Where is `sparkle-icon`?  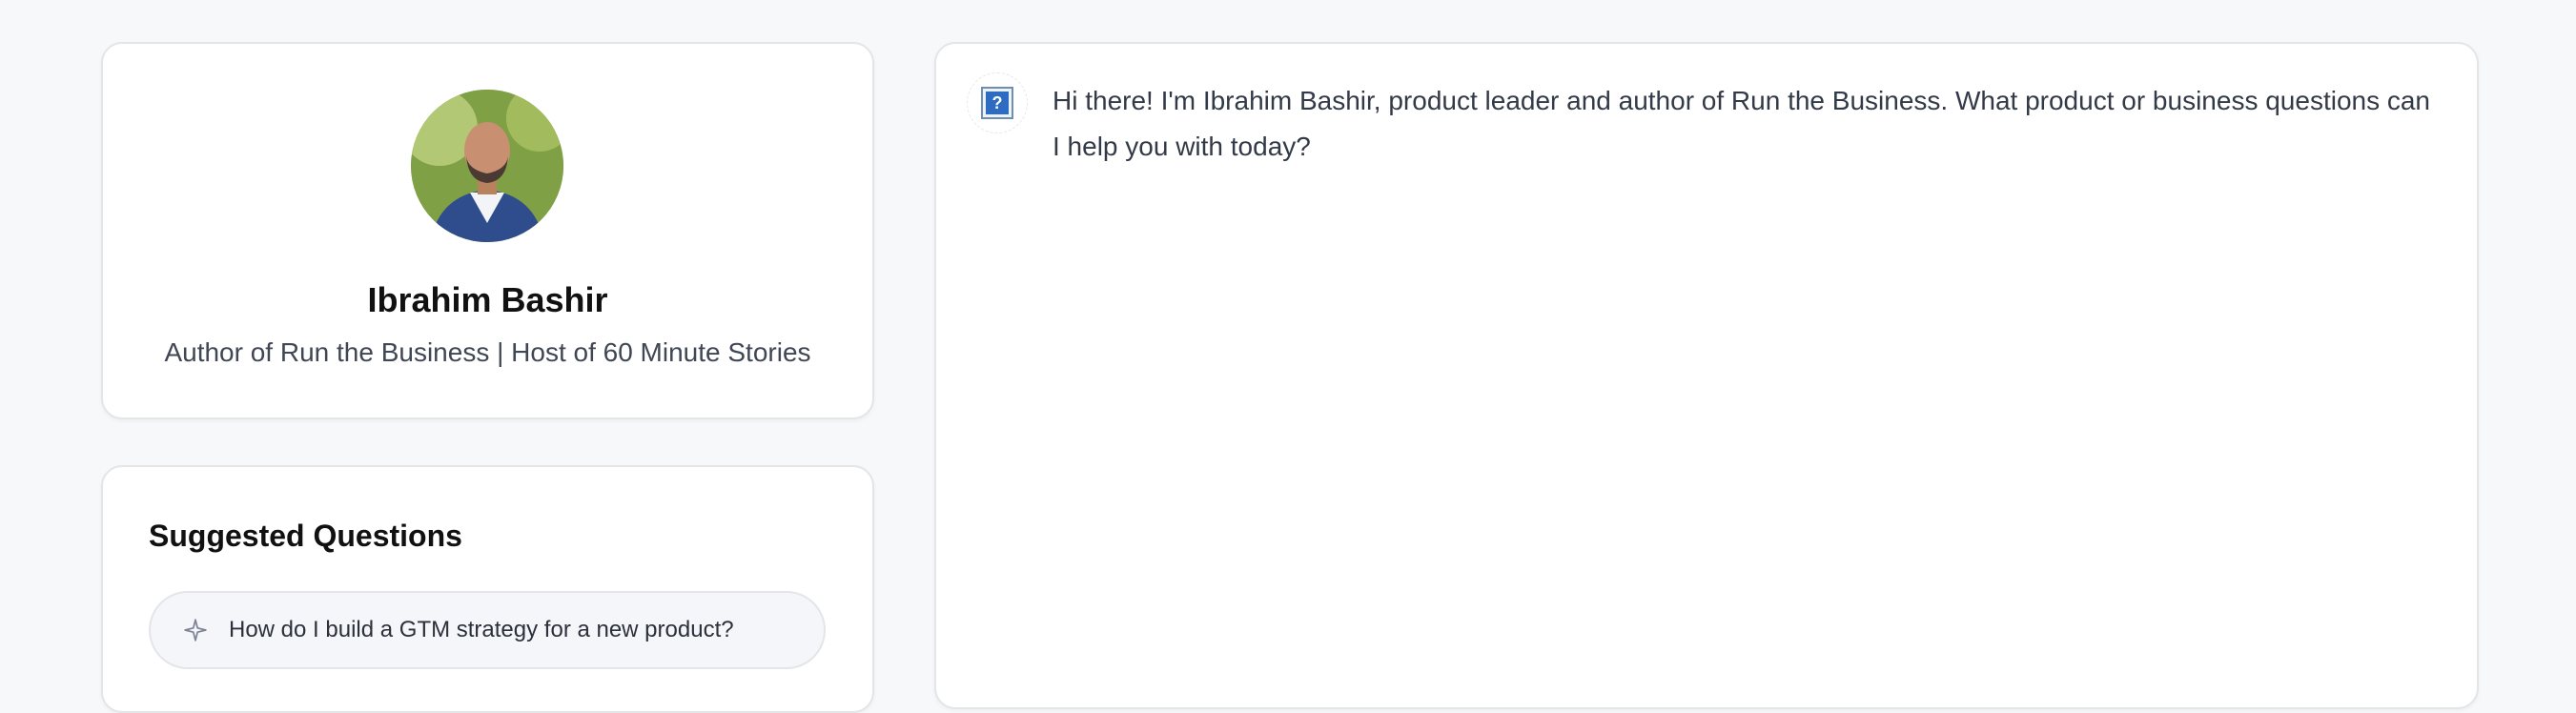
sparkle-icon is located at coordinates (196, 630).